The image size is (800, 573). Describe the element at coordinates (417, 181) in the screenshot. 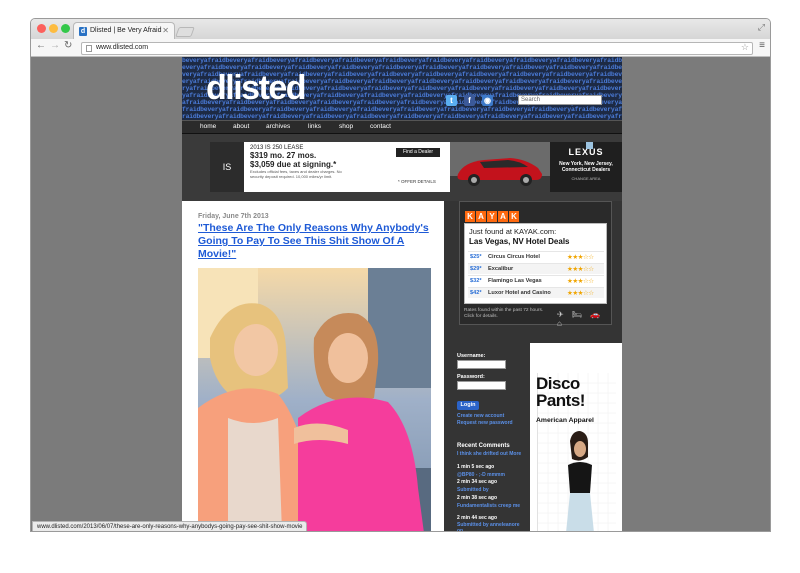

I see `offer-details-link: * OFFER DETAILS` at that location.